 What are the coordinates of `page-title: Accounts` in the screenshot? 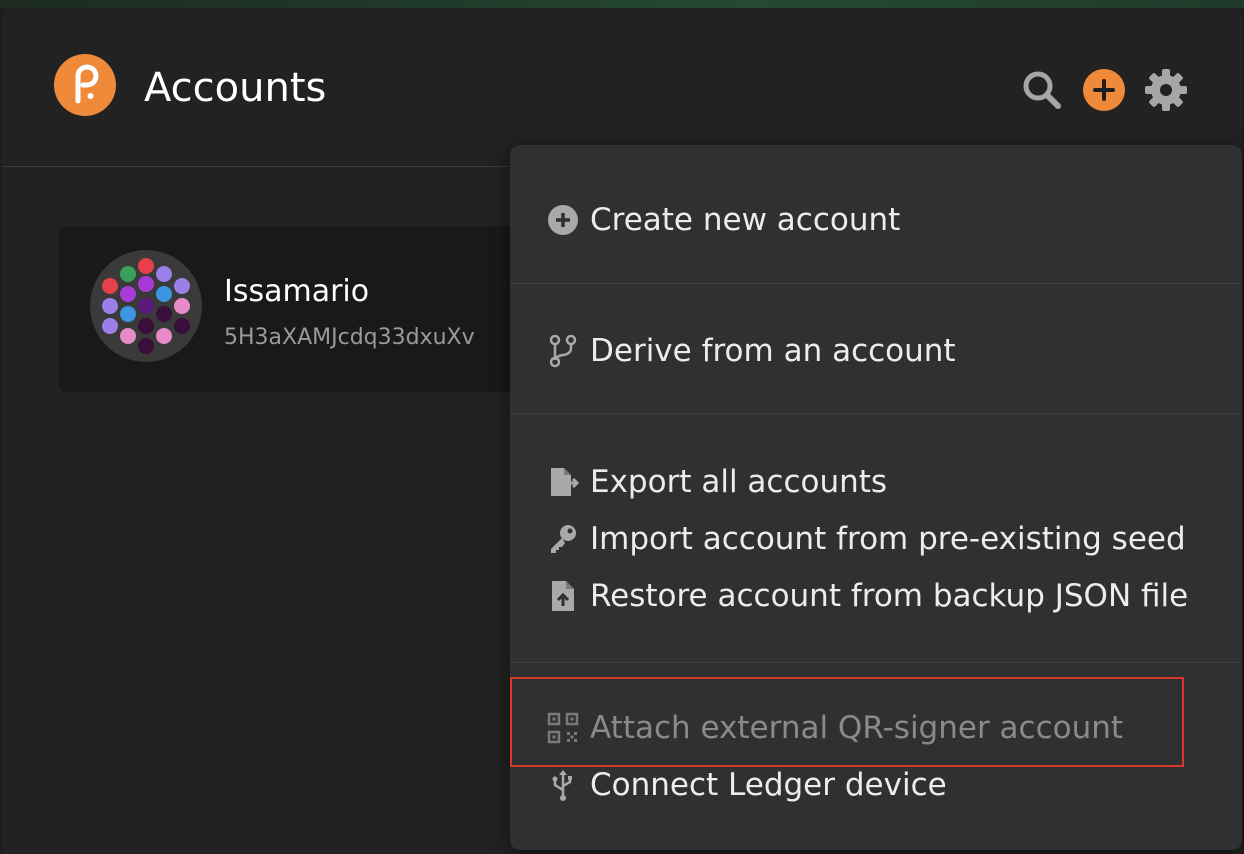 It's located at (235, 88).